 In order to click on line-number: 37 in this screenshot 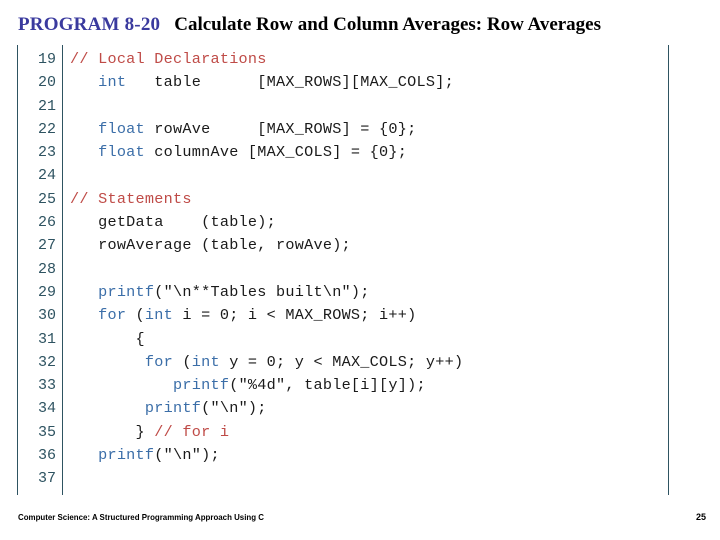, I will do `click(46, 479)`.